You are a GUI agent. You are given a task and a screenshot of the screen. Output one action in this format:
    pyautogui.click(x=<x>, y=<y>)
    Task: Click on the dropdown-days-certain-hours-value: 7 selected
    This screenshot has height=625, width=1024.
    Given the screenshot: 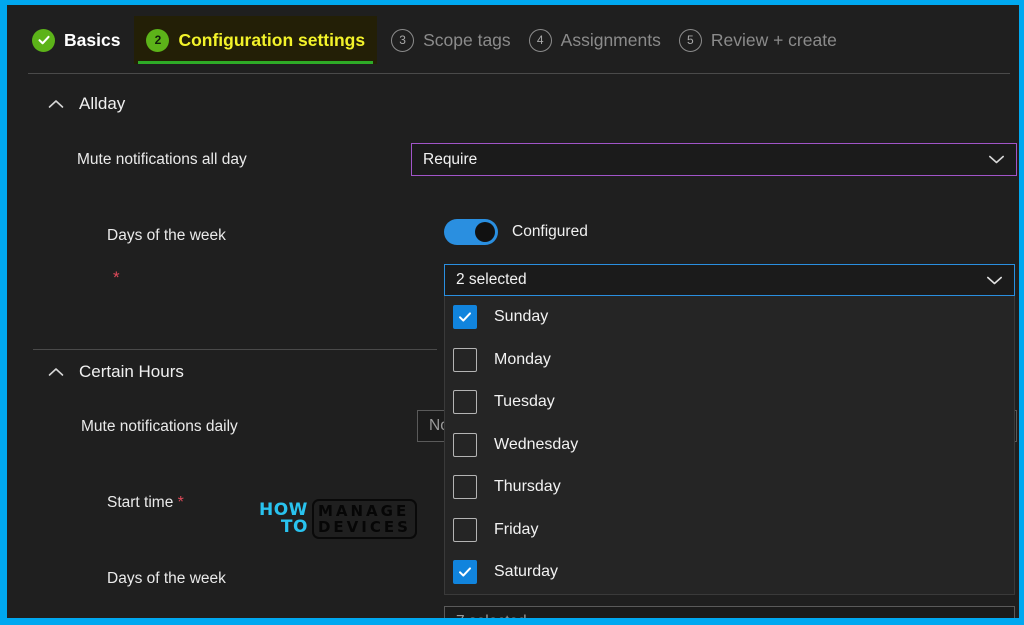 What is the action you would take?
    pyautogui.click(x=720, y=615)
    